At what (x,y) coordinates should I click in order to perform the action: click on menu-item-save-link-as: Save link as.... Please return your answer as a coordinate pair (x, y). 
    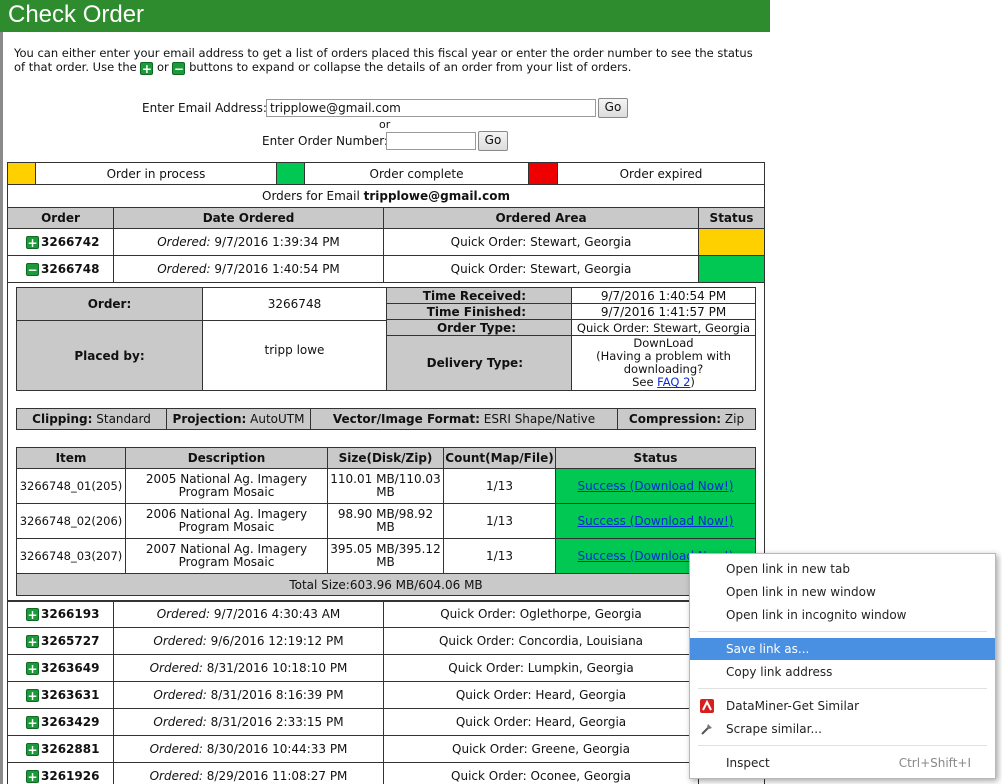
    Looking at the image, I should click on (842, 649).